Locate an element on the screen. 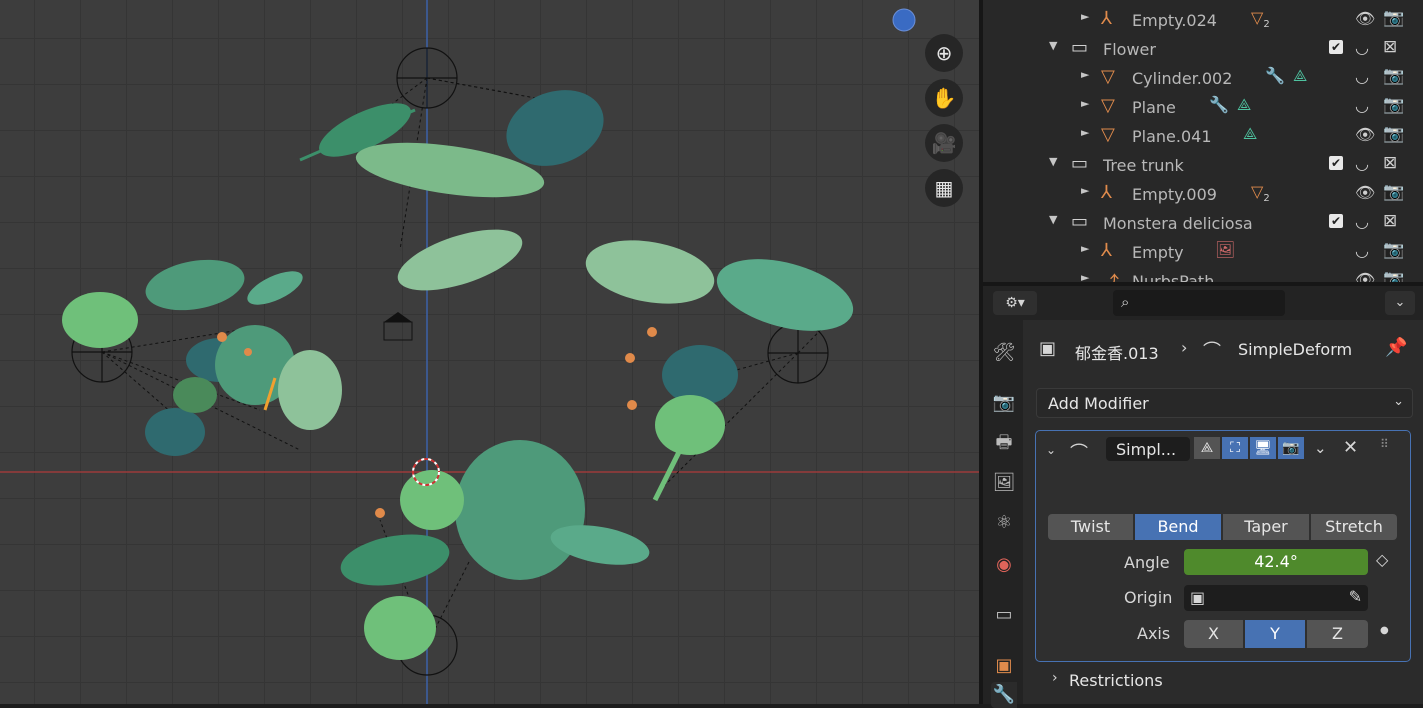 The height and width of the screenshot is (708, 1423). render-camera-icon: 📷 is located at coordinates (1291, 448).